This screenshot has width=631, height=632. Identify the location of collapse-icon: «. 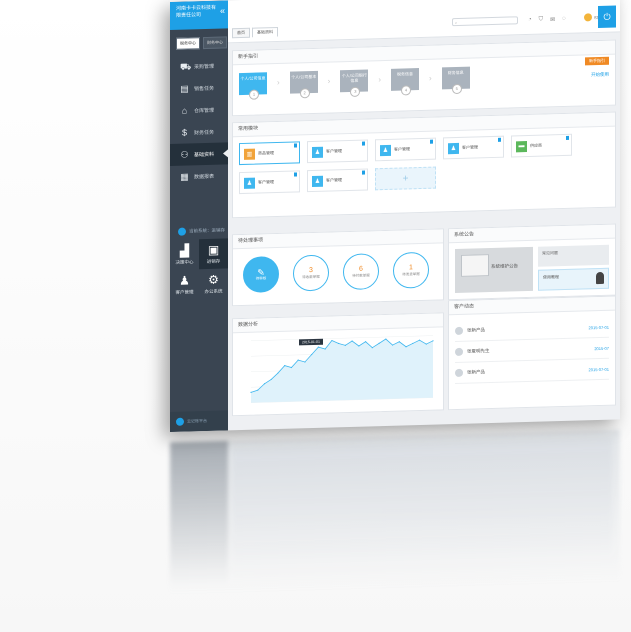
(222, 10).